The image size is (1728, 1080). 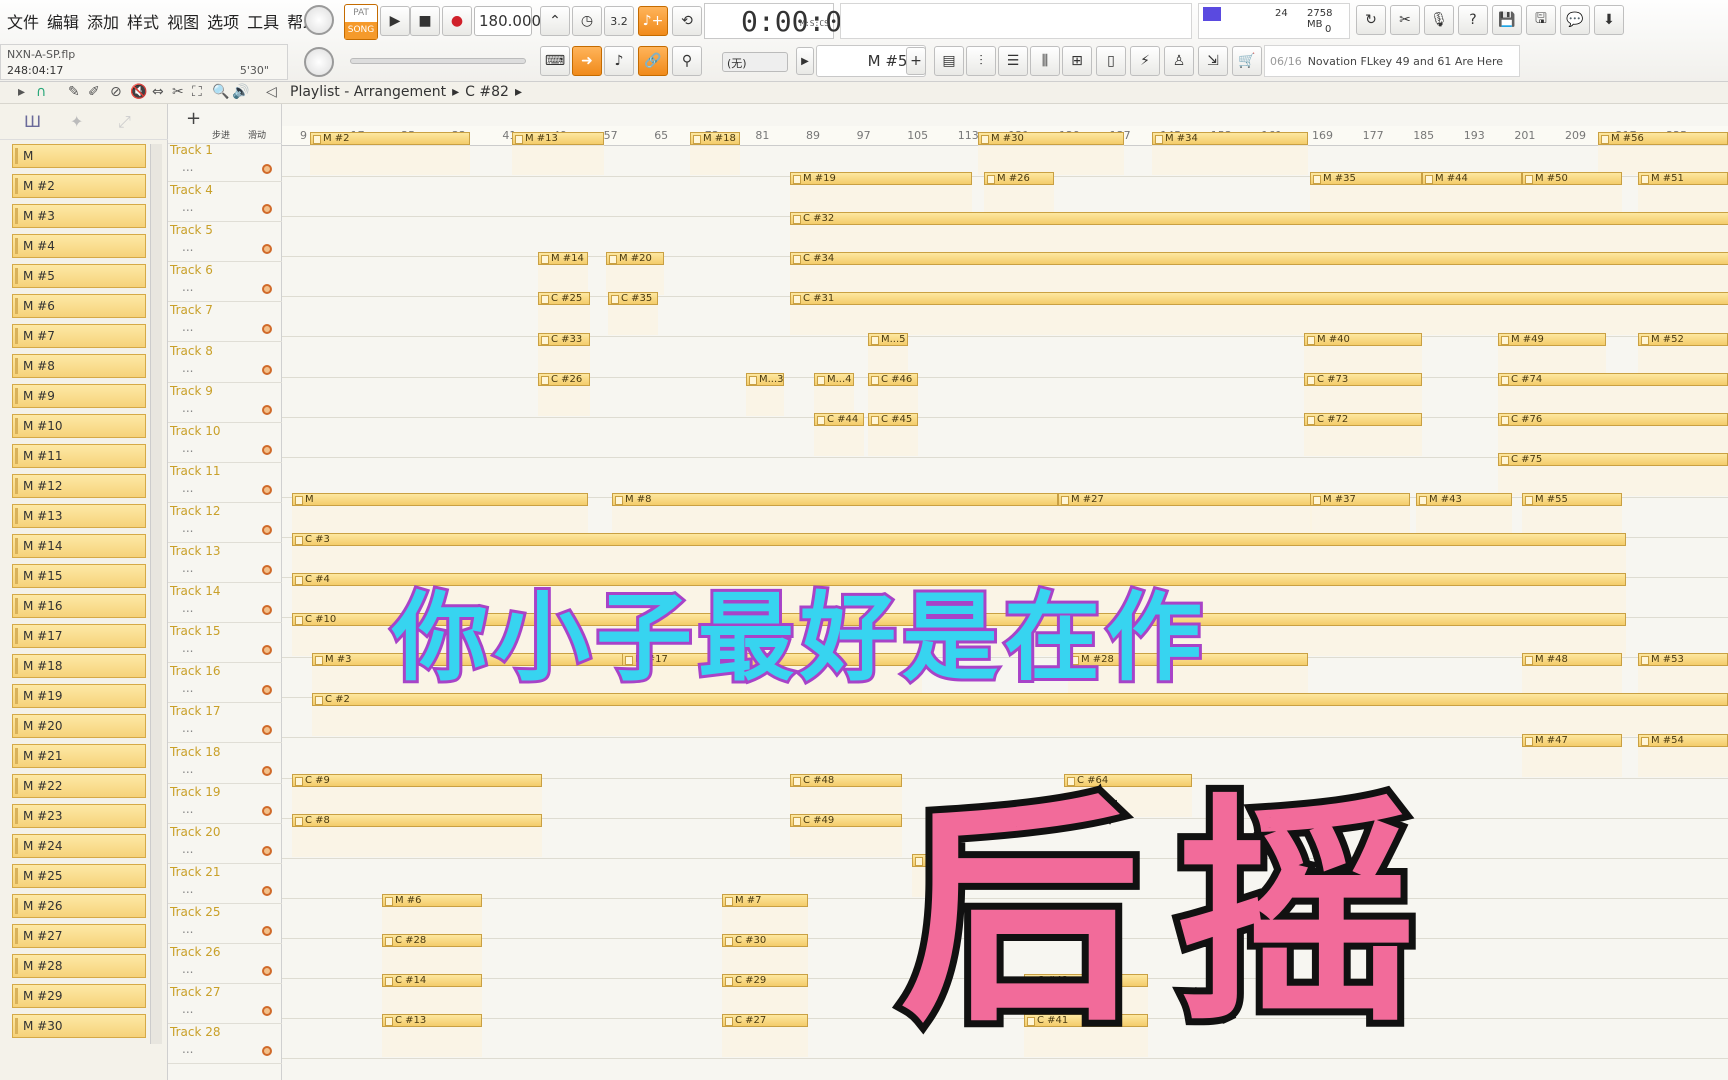 I want to click on picker-scrollbar, so click(x=156, y=594).